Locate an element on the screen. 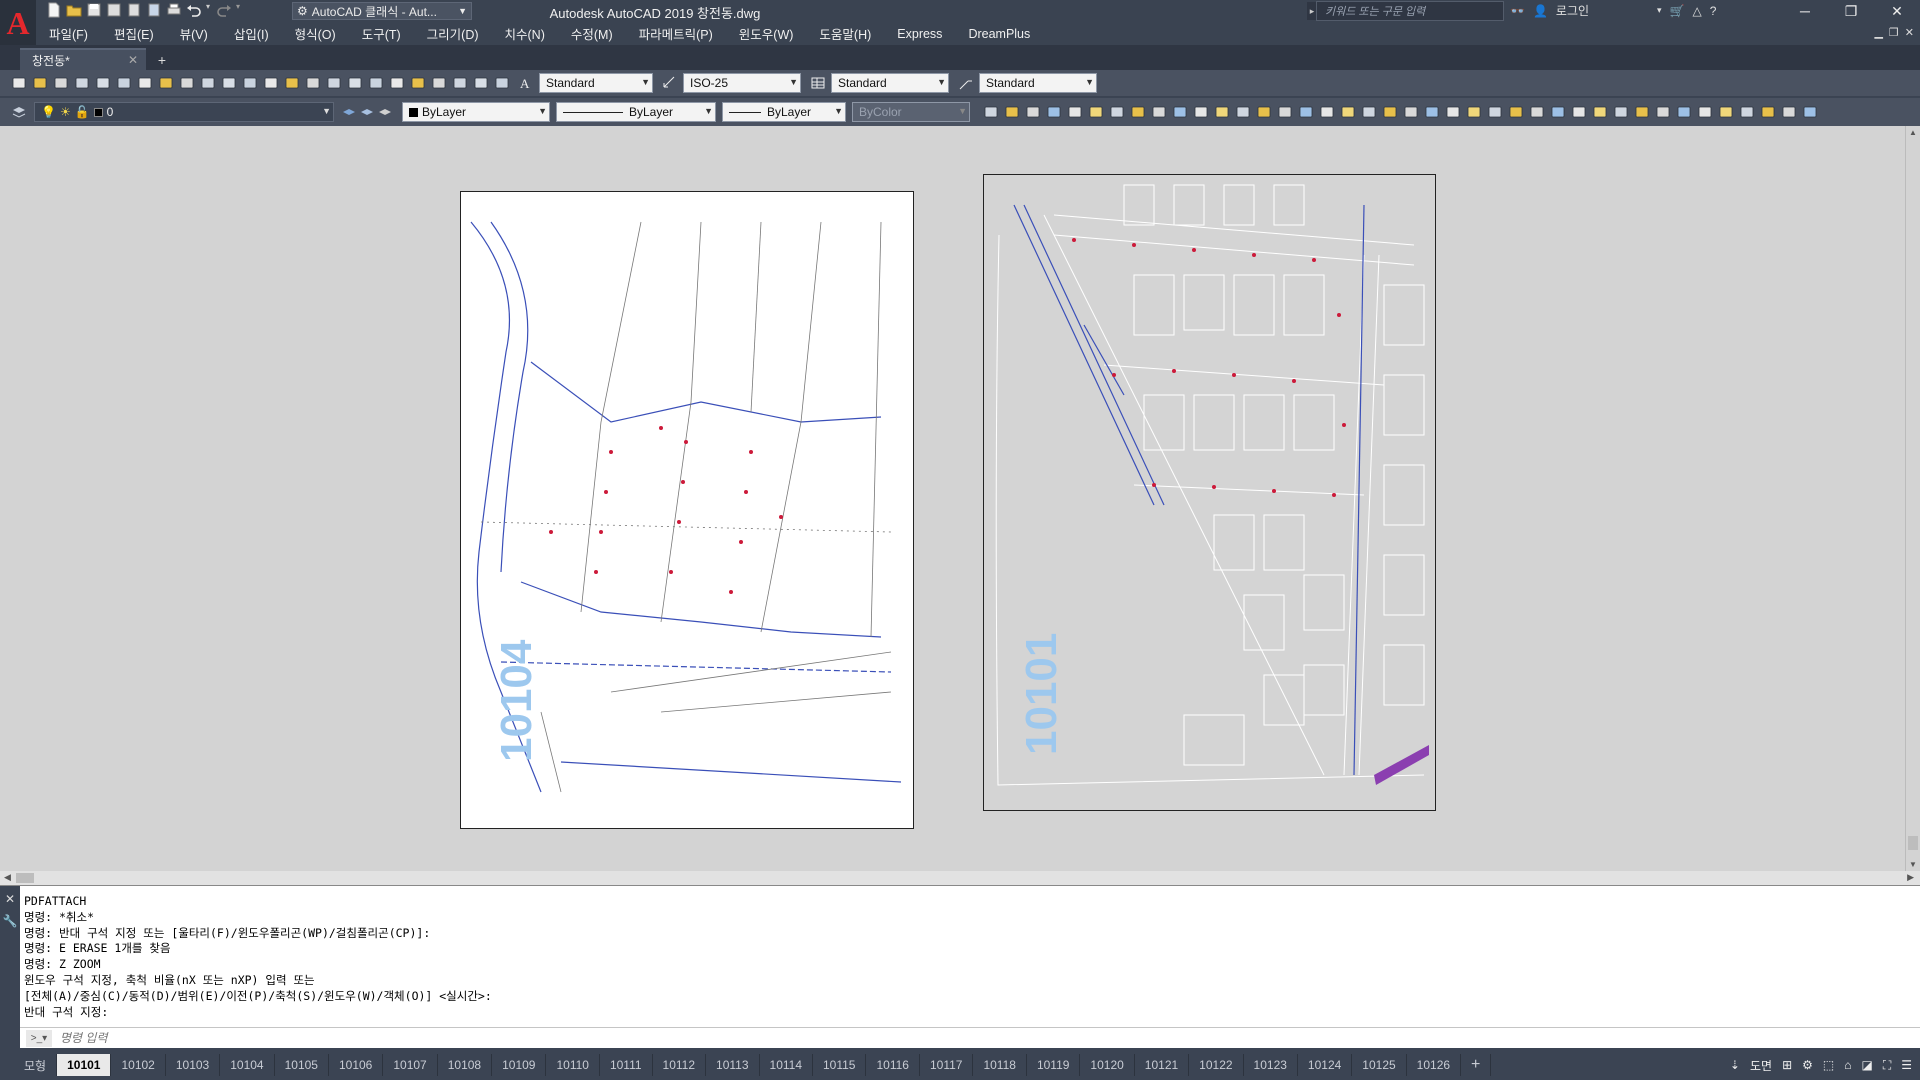 This screenshot has height=1080, width=1920. customize-icon: 🔧 is located at coordinates (10, 921).